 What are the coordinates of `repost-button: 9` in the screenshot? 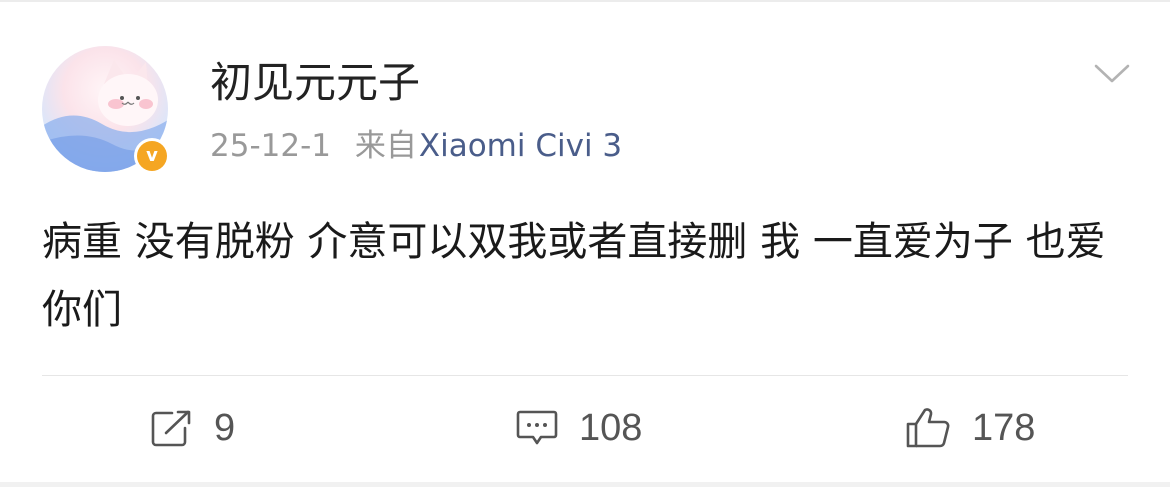 It's located at (192, 428).